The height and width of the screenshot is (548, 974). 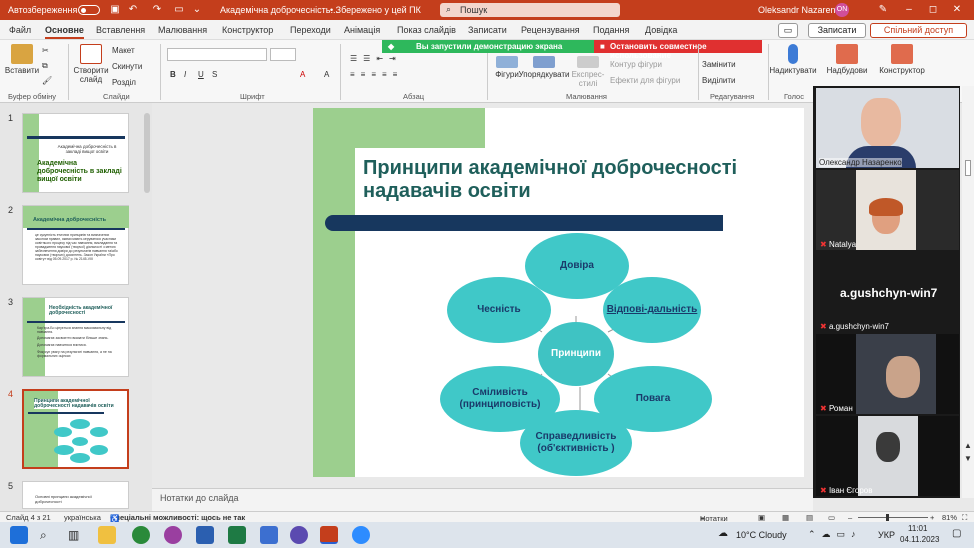 What do you see at coordinates (919, 539) in the screenshot?
I see `clock-date: 04.11.2023` at bounding box center [919, 539].